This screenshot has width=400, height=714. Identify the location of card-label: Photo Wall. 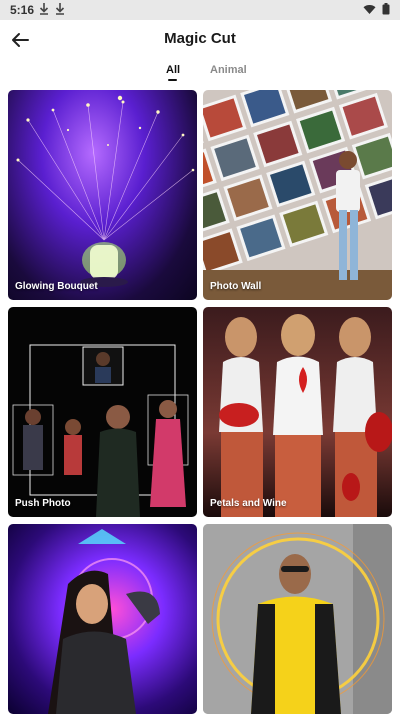
(236, 286).